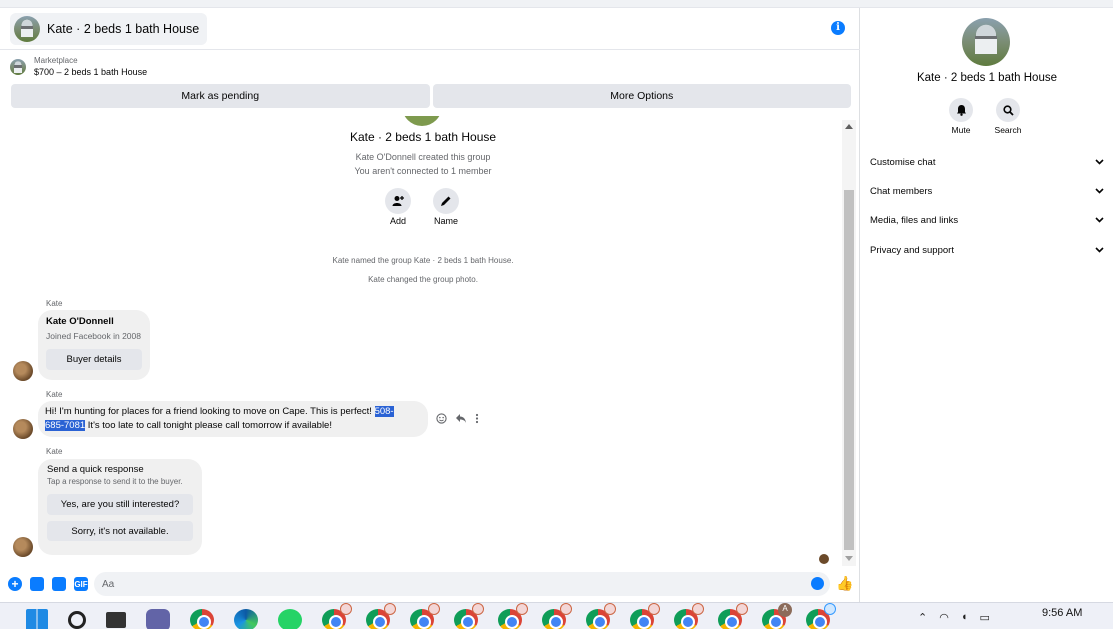 This screenshot has width=1113, height=629. Describe the element at coordinates (987, 162) in the screenshot. I see `menu-customise-chat: Customise chat` at that location.